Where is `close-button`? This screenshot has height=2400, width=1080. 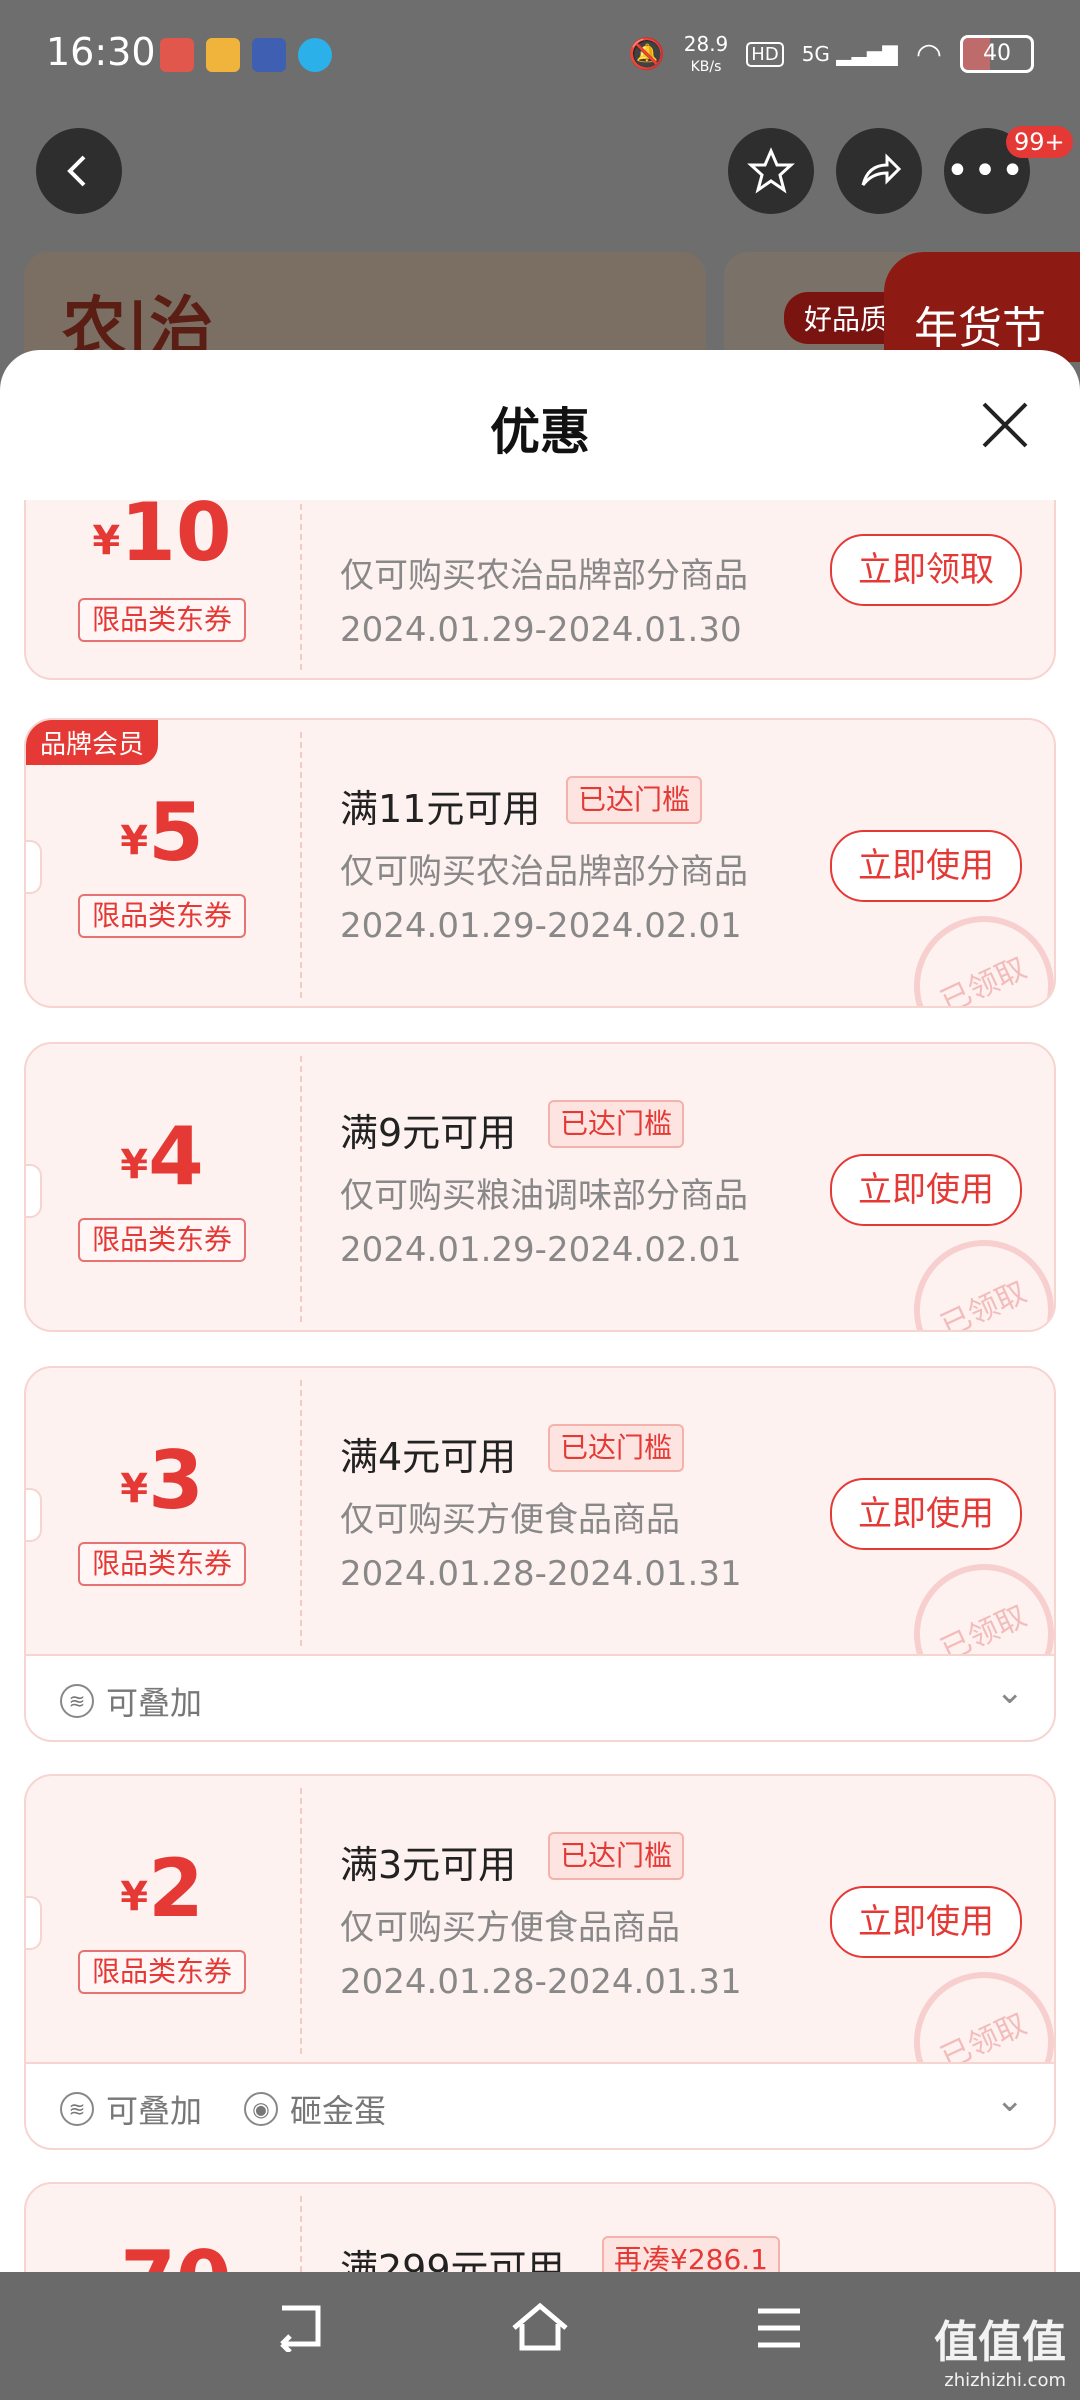 close-button is located at coordinates (1005, 430).